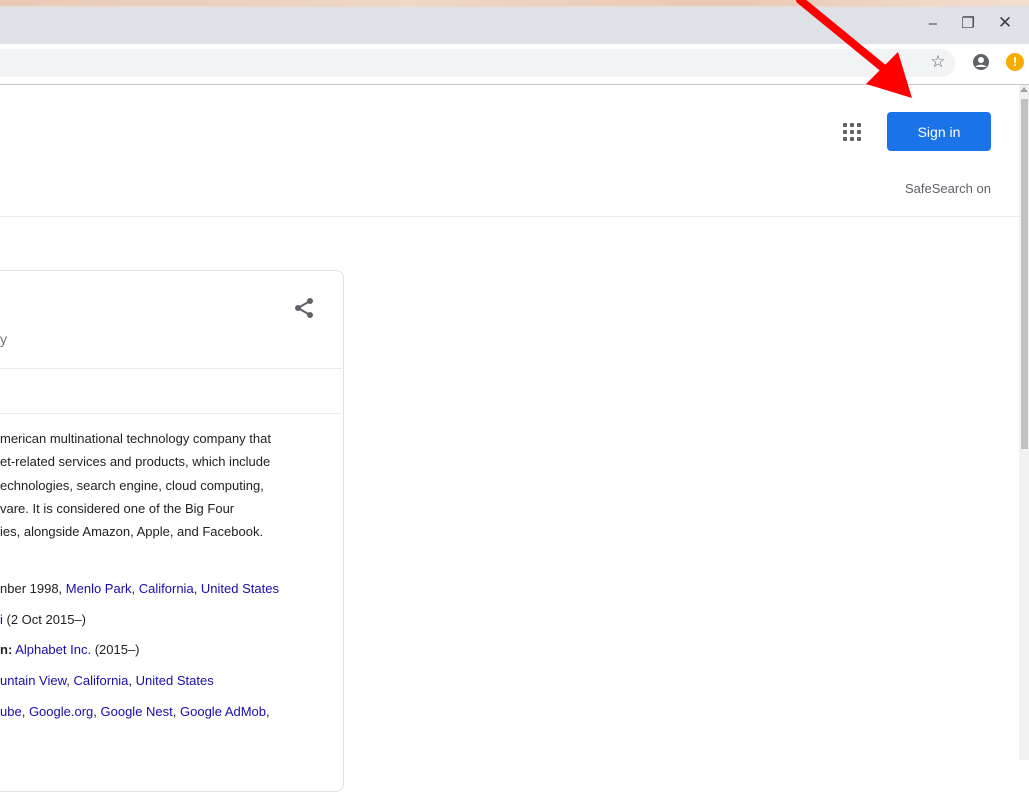 The image size is (1029, 792). I want to click on fact-ceo: i (2 Oct 2015–), so click(43, 619).